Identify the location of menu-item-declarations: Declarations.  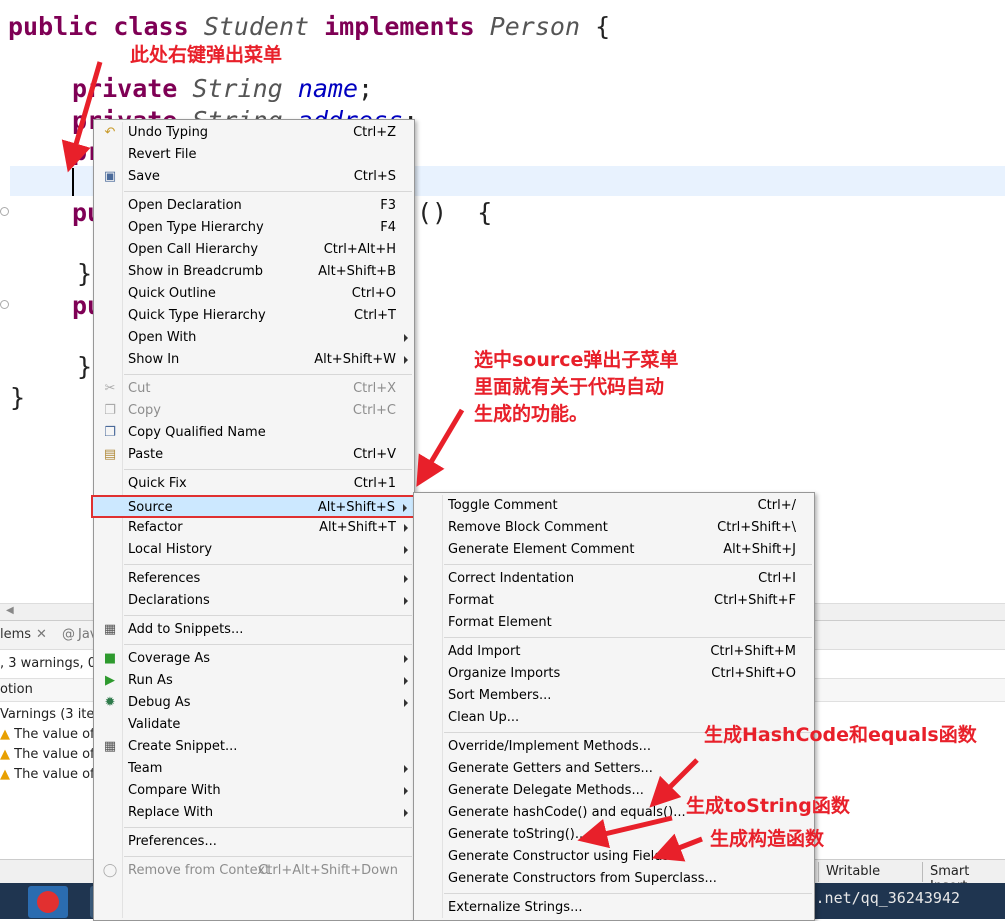
(254, 601).